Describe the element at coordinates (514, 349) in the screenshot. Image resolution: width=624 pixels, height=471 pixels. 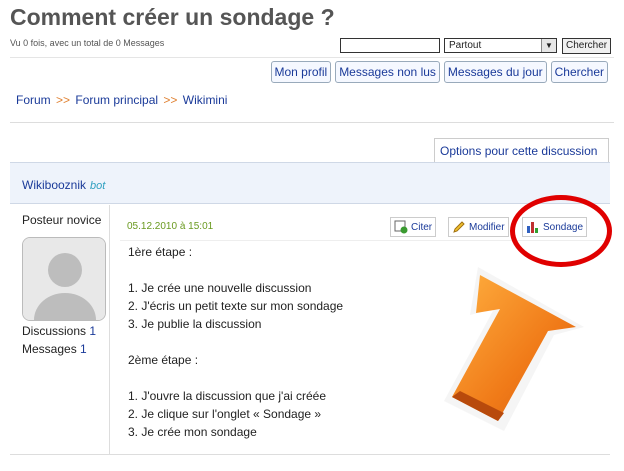
I see `arrow-icon` at that location.